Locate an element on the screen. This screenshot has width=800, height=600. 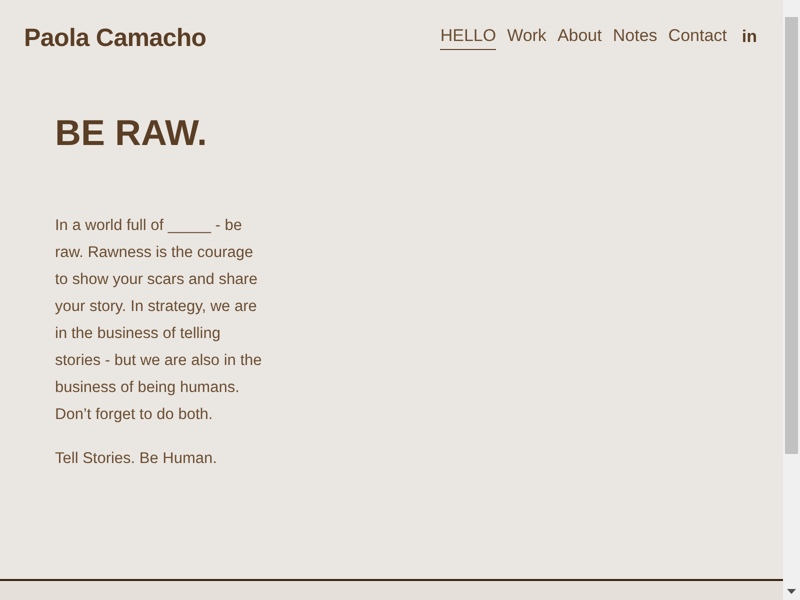
nav-link: Notes is located at coordinates (635, 38).